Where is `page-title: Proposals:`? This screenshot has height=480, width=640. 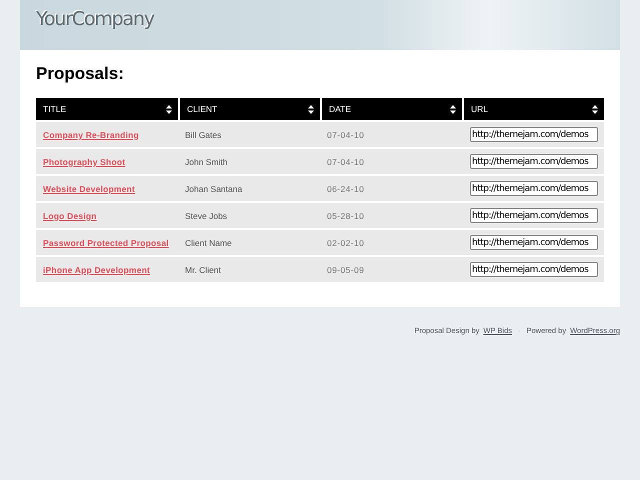
page-title: Proposals: is located at coordinates (80, 74).